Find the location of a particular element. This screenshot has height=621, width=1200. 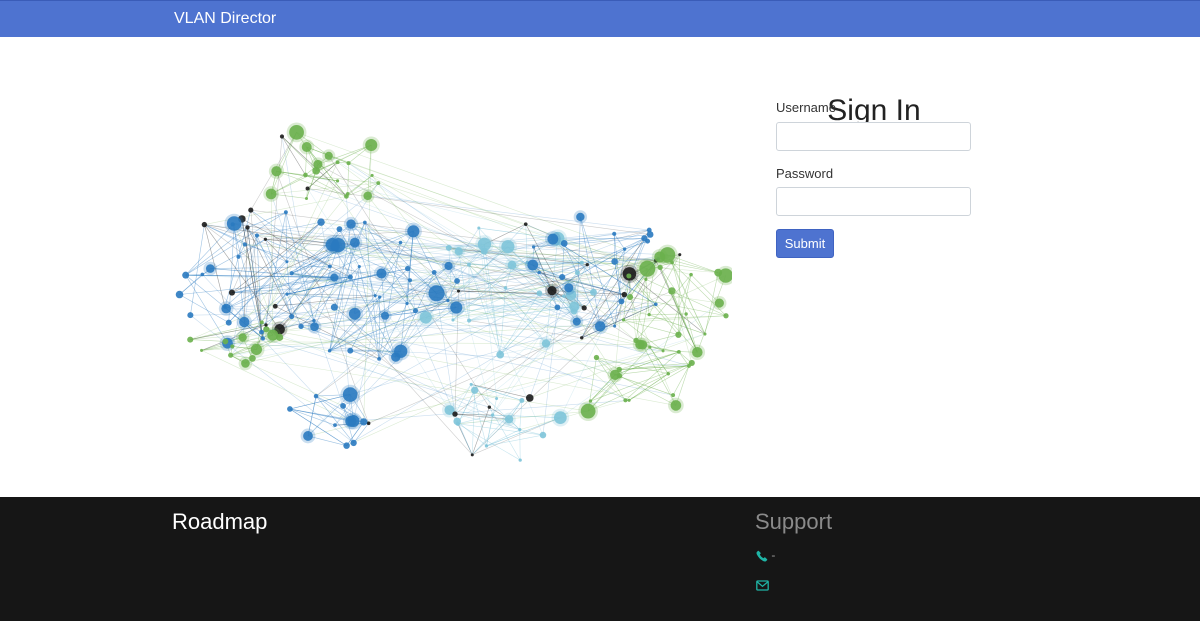

password-label: Password is located at coordinates (805, 173).